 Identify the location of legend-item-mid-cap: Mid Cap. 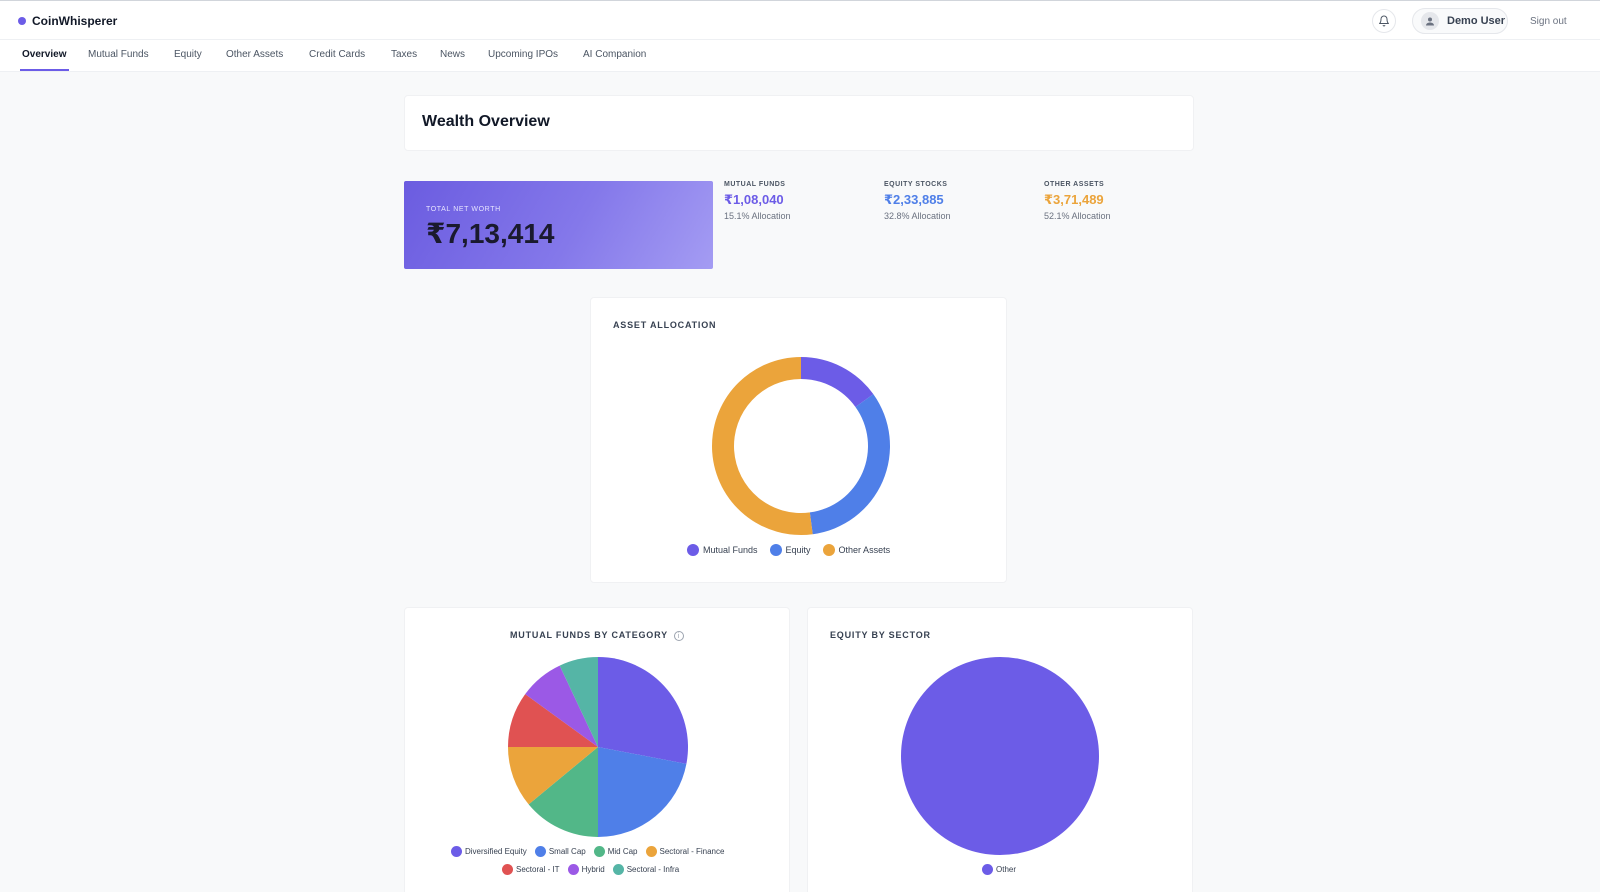
(615, 851).